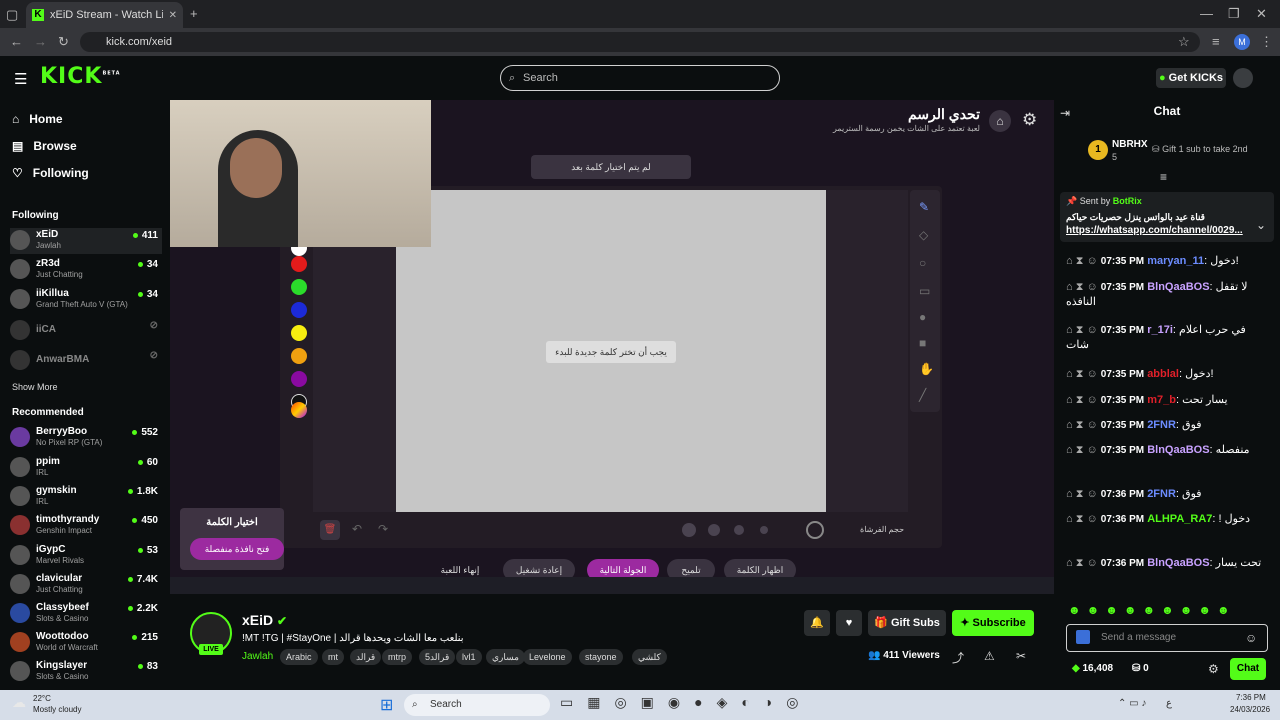 Image resolution: width=1280 pixels, height=720 pixels. Describe the element at coordinates (1251, 638) in the screenshot. I see `emoji-icon: ☺` at that location.